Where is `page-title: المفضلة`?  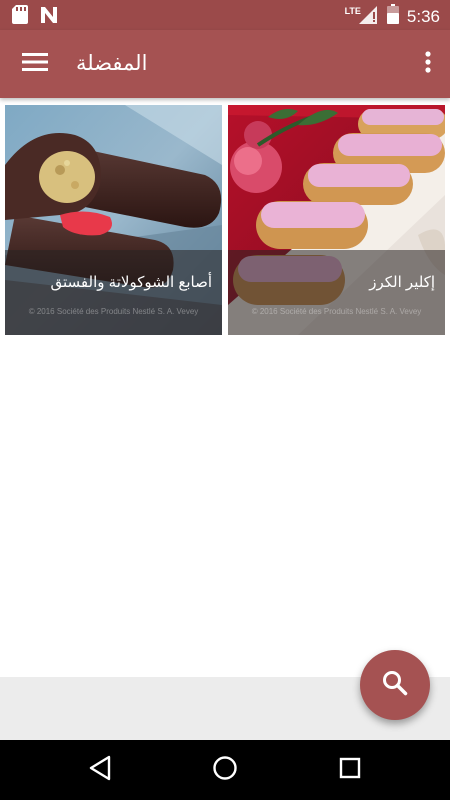 page-title: المفضلة is located at coordinates (112, 63).